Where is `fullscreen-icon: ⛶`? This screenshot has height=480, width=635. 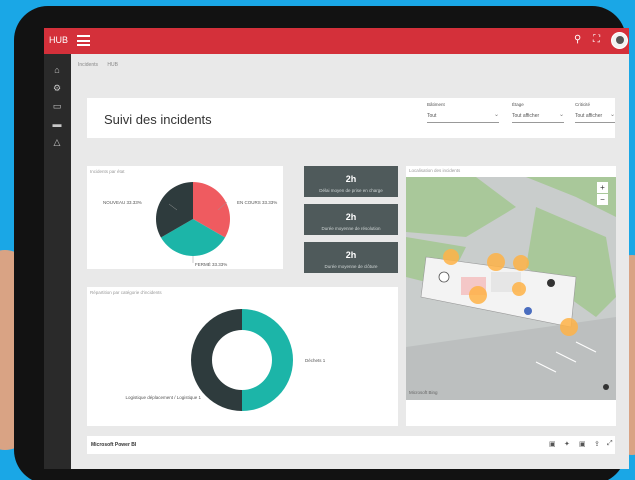 fullscreen-icon: ⛶ is located at coordinates (596, 39).